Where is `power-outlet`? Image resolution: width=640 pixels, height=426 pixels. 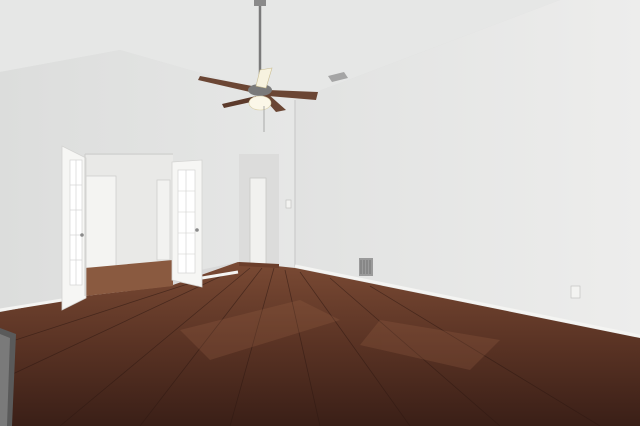
power-outlet is located at coordinates (575, 292).